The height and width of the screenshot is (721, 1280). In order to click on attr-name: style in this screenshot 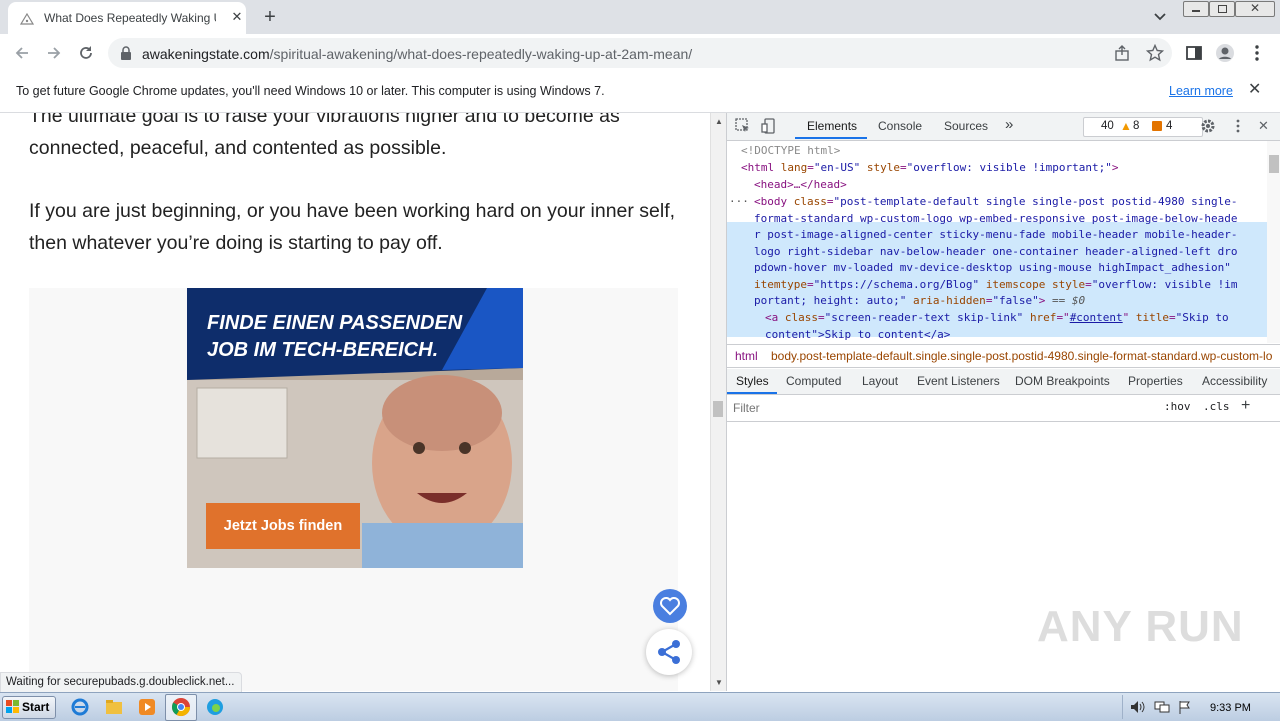, I will do `click(883, 167)`.